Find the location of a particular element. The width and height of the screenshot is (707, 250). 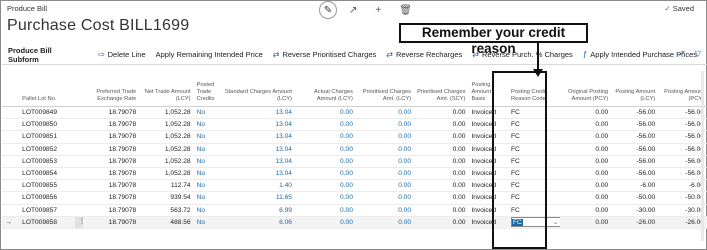

scrollbar is located at coordinates (702, 156).